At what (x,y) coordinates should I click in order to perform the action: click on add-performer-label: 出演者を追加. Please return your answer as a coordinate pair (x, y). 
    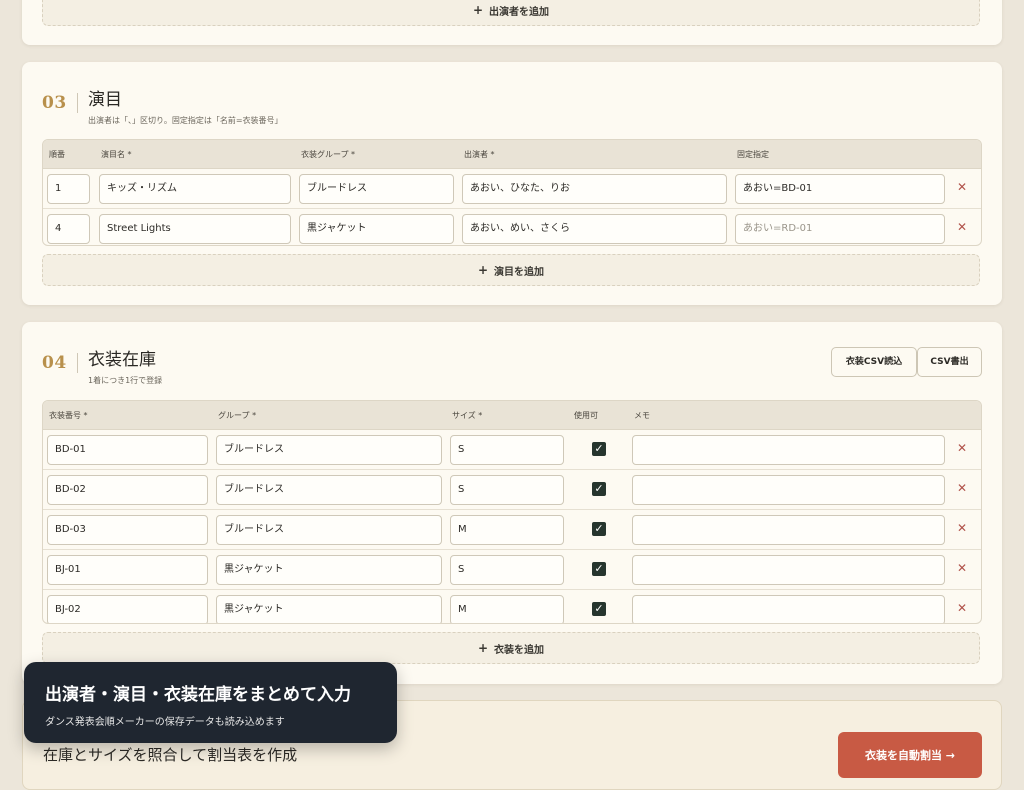
    Looking at the image, I should click on (519, 12).